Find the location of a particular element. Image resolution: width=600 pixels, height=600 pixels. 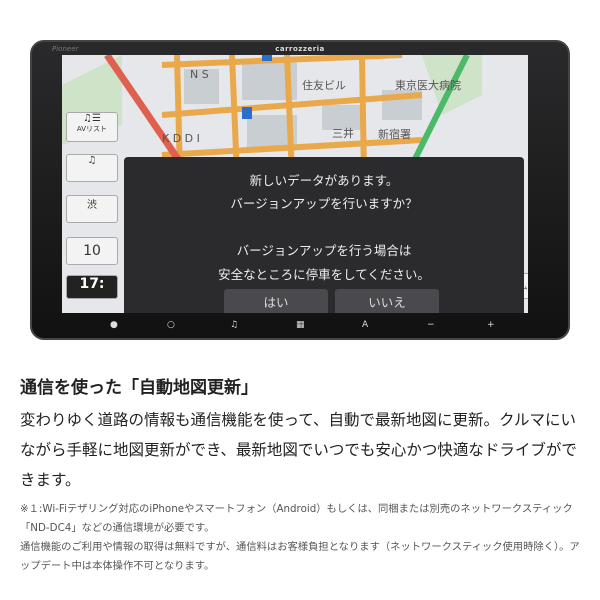

map-label: N S is located at coordinates (199, 74).